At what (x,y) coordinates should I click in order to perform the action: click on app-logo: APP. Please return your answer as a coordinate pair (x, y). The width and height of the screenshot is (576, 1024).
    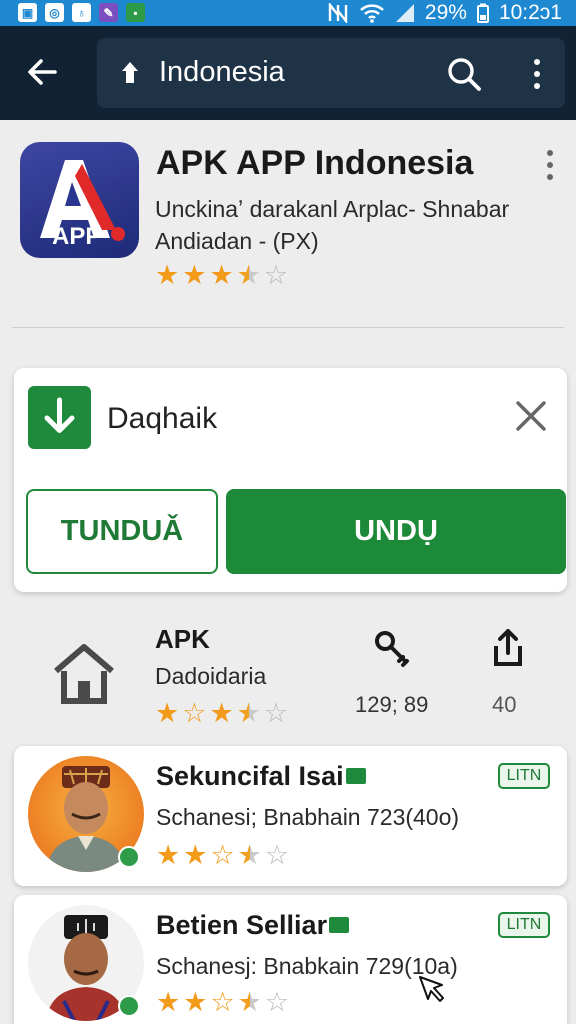
    Looking at the image, I should click on (79, 200).